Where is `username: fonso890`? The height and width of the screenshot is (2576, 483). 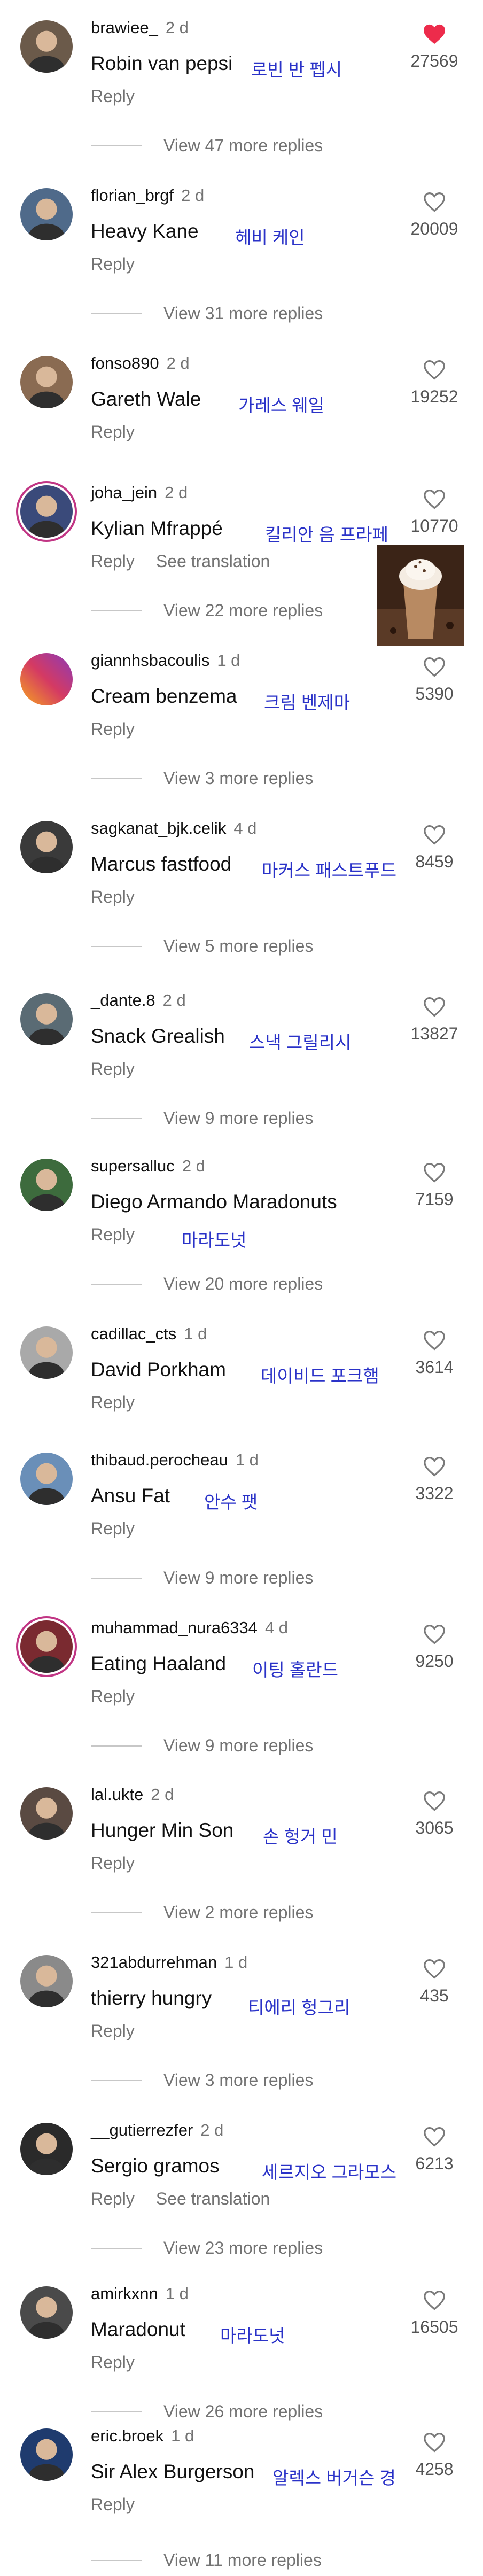 username: fonso890 is located at coordinates (125, 363).